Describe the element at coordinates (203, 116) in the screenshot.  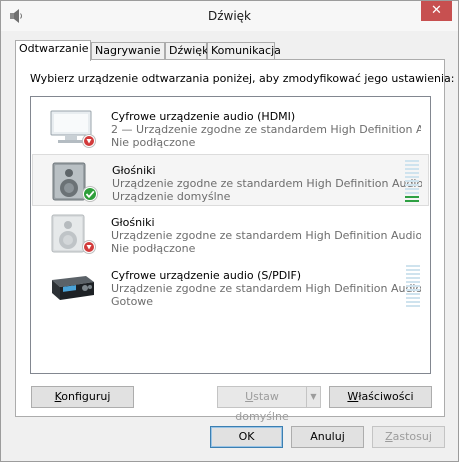
I see `device-name: Cyfrowe urządzenie audio (HDMI)` at that location.